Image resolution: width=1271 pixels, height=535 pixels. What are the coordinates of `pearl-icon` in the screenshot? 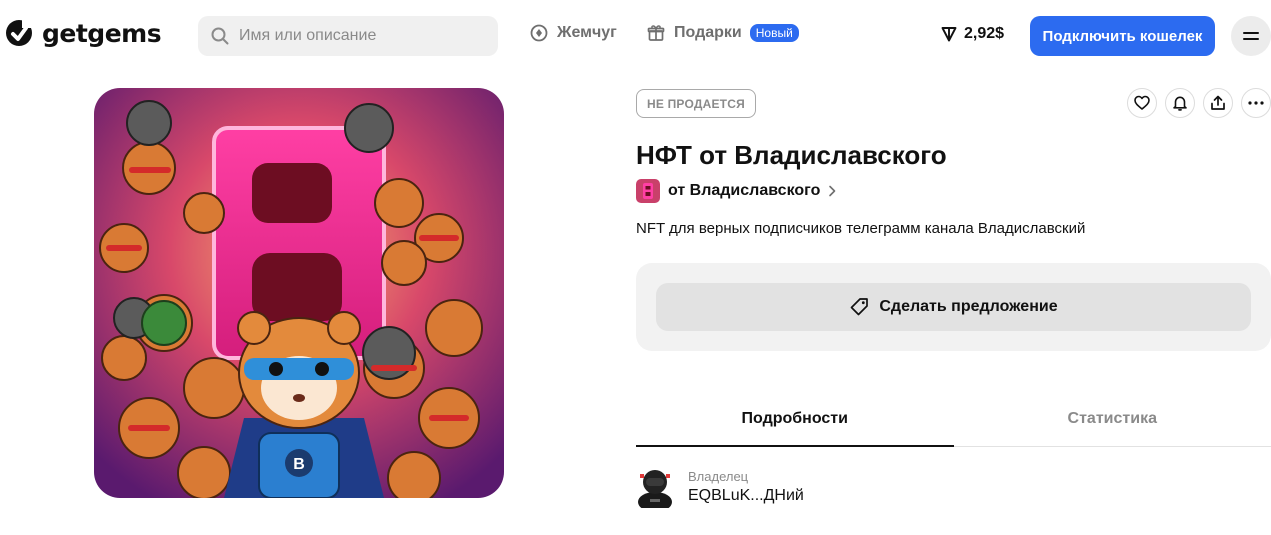 It's located at (539, 33).